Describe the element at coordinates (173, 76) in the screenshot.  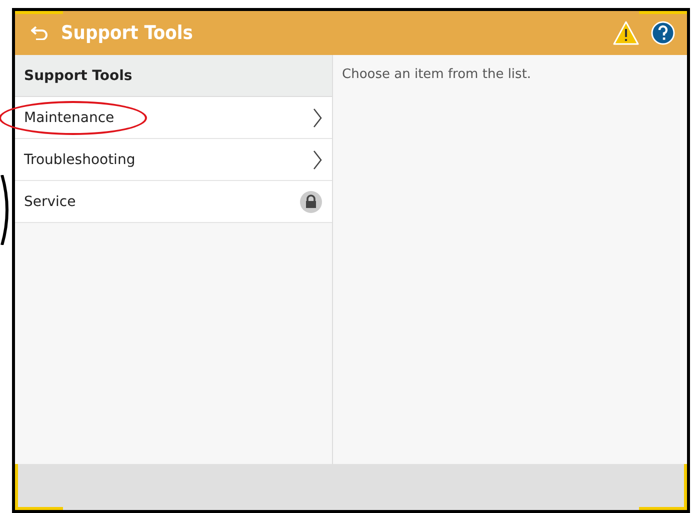
I see `list-title: Support Tools` at that location.